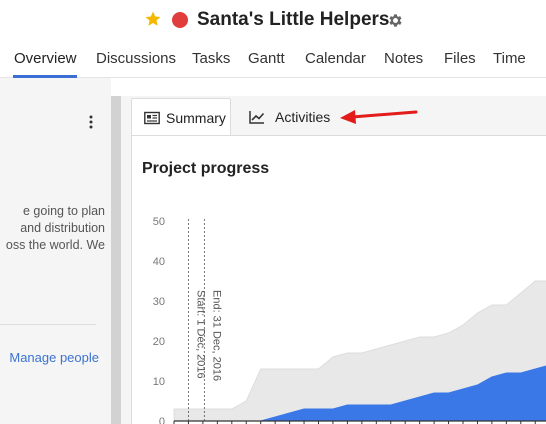 Image resolution: width=546 pixels, height=424 pixels. Describe the element at coordinates (54, 357) in the screenshot. I see `manage-people-link: Manage people` at that location.